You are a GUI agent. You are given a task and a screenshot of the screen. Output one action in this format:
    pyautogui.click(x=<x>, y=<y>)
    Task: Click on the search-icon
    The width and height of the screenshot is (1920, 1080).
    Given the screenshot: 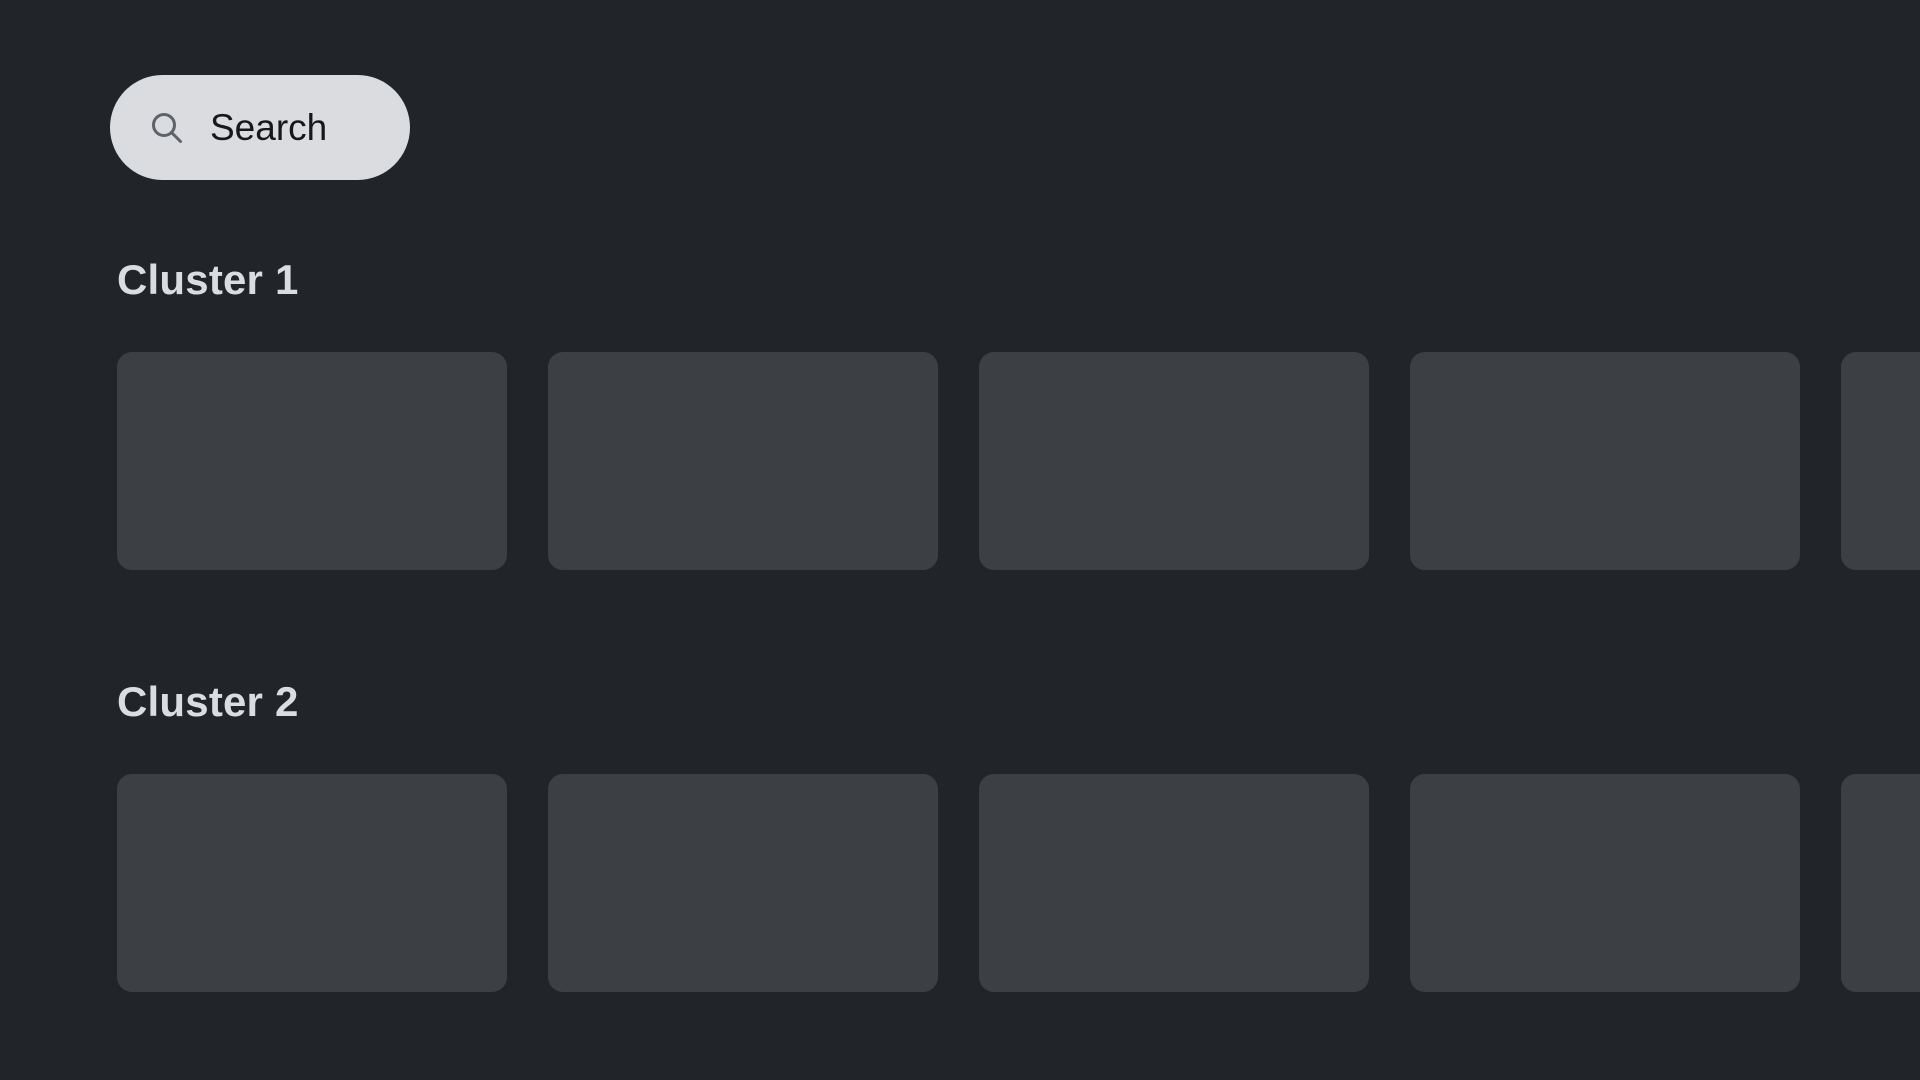 What is the action you would take?
    pyautogui.click(x=167, y=128)
    